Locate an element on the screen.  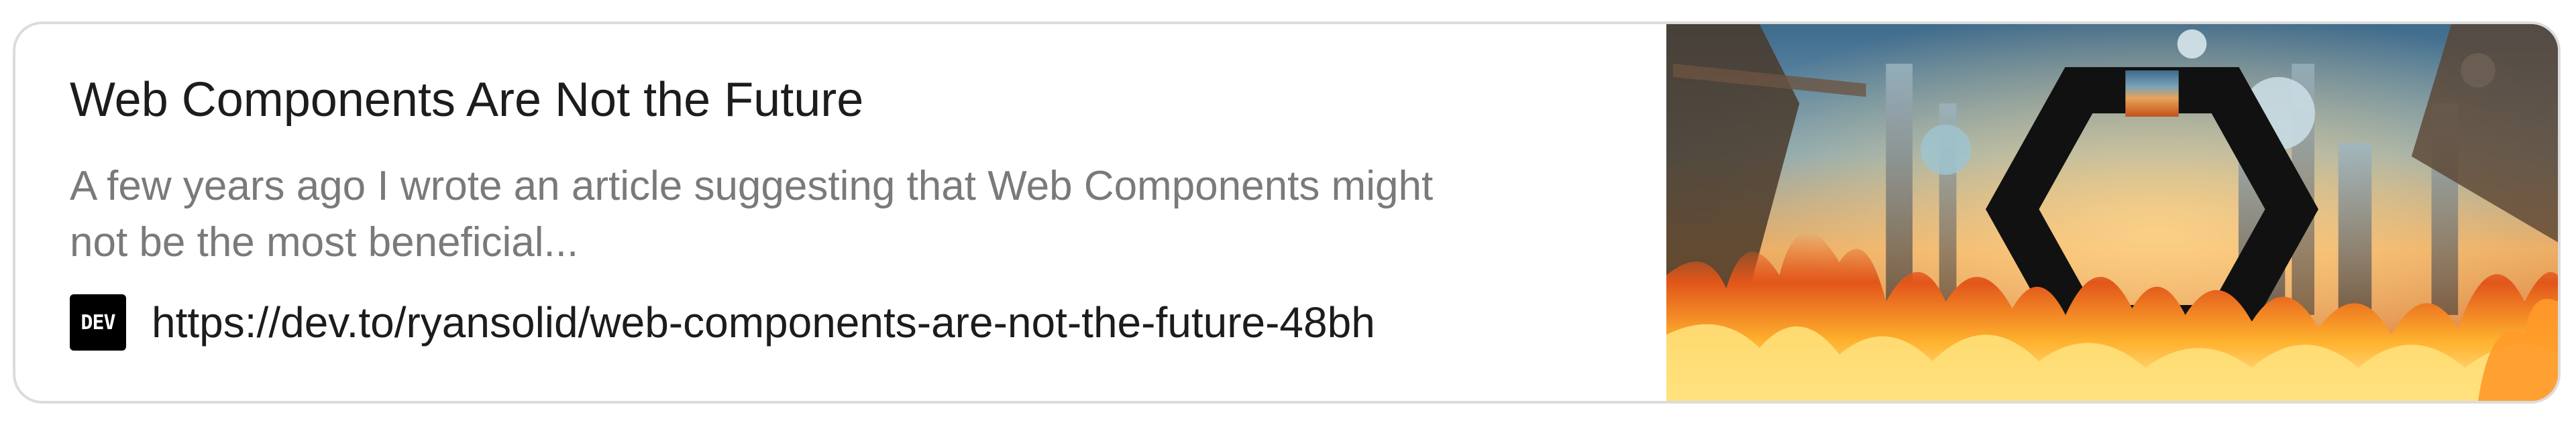
link-title: Web Components Are Not the Future is located at coordinates (466, 100).